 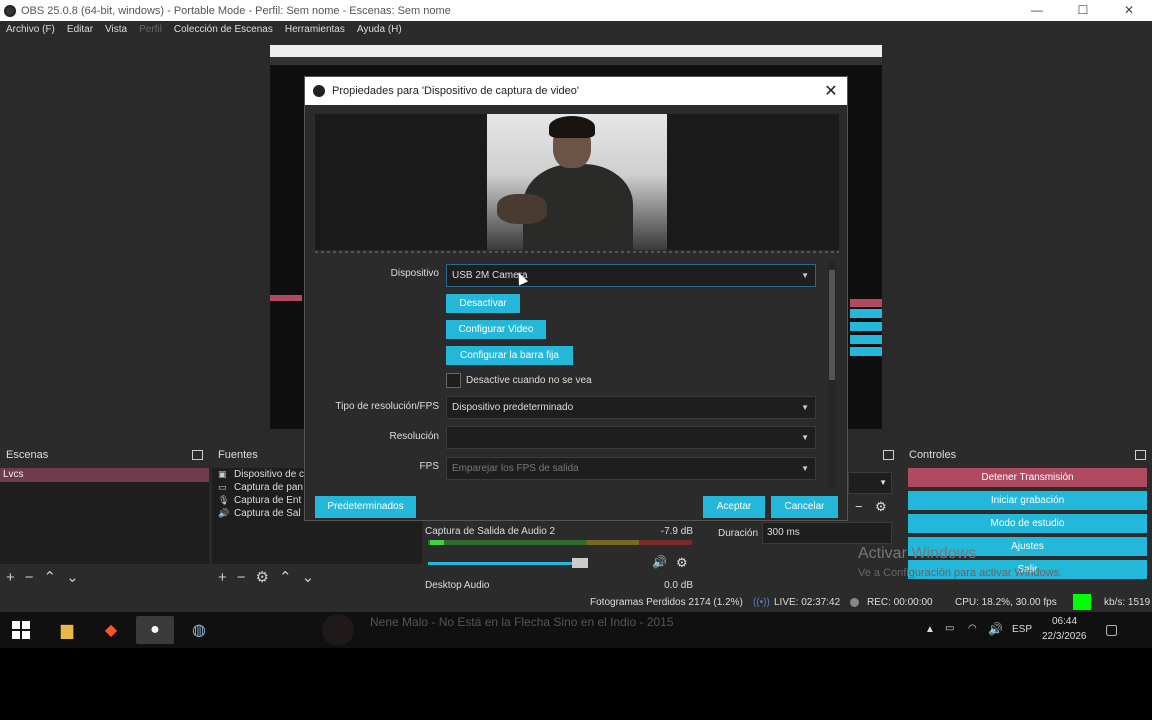 I want to click on obs-taskbar-icon: ●, so click(x=155, y=630).